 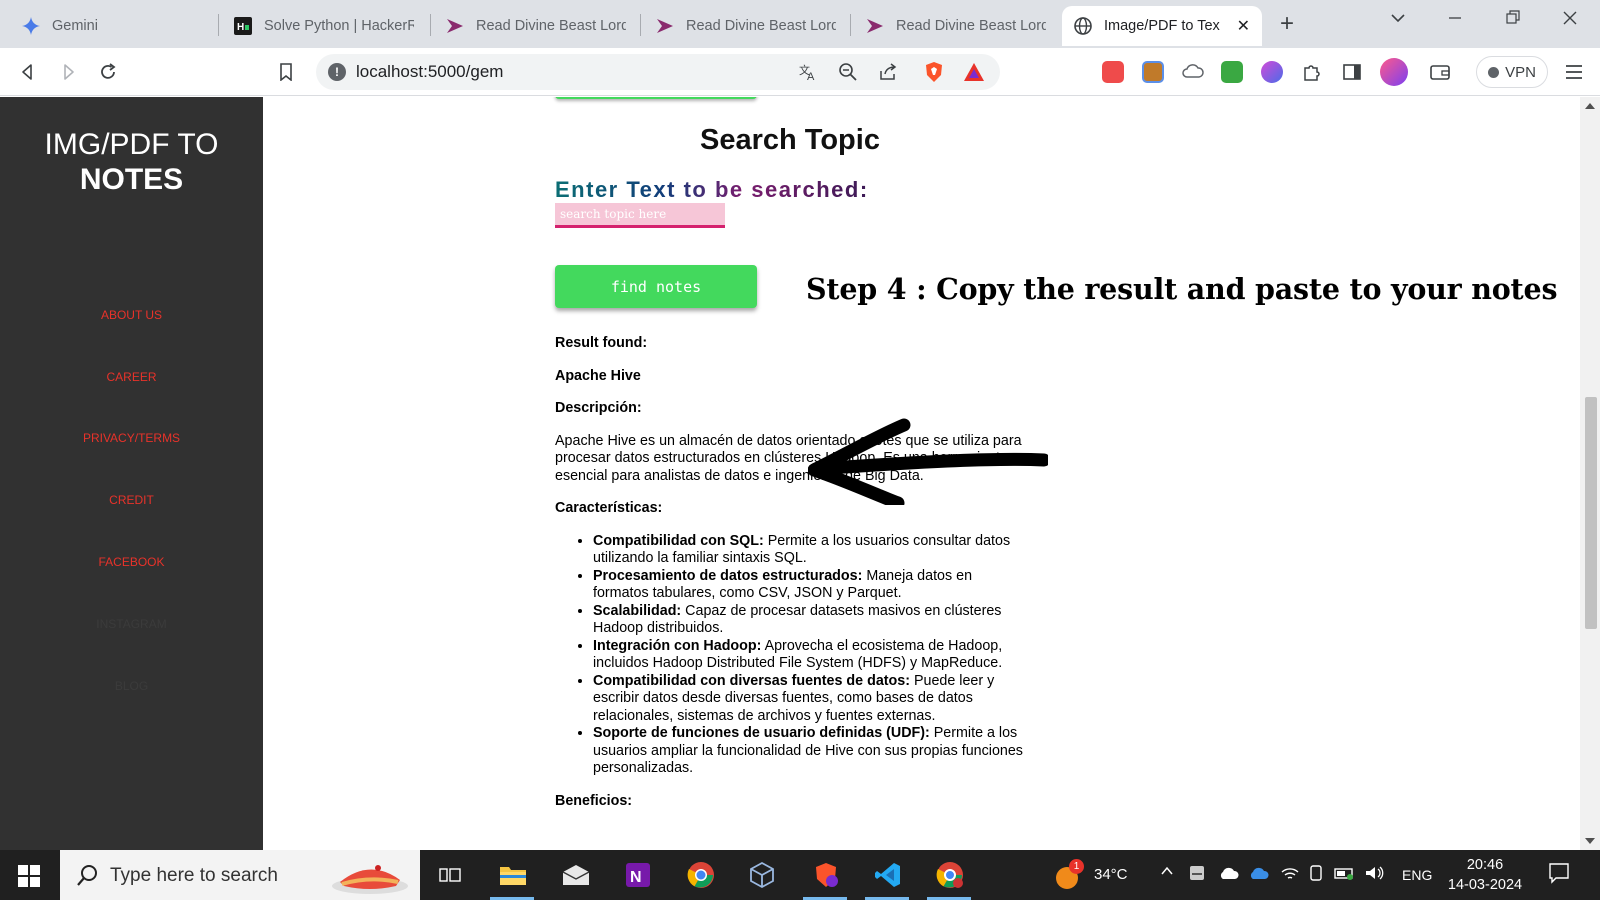 I want to click on brave-rewards-icon, so click(x=974, y=72).